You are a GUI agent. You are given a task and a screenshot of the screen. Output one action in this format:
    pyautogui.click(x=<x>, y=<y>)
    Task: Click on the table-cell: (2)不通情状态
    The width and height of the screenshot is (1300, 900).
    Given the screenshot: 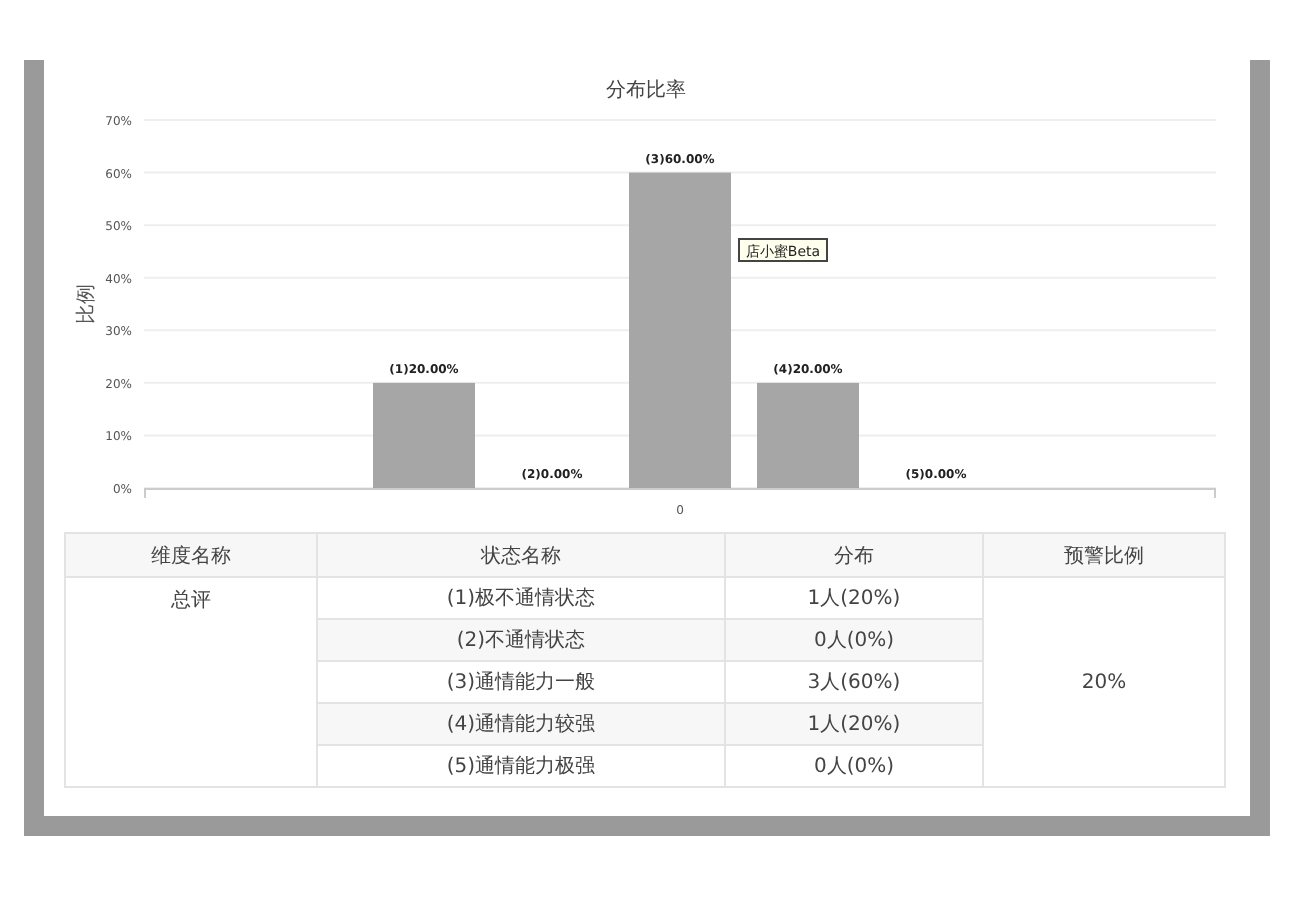 What is the action you would take?
    pyautogui.click(x=521, y=640)
    